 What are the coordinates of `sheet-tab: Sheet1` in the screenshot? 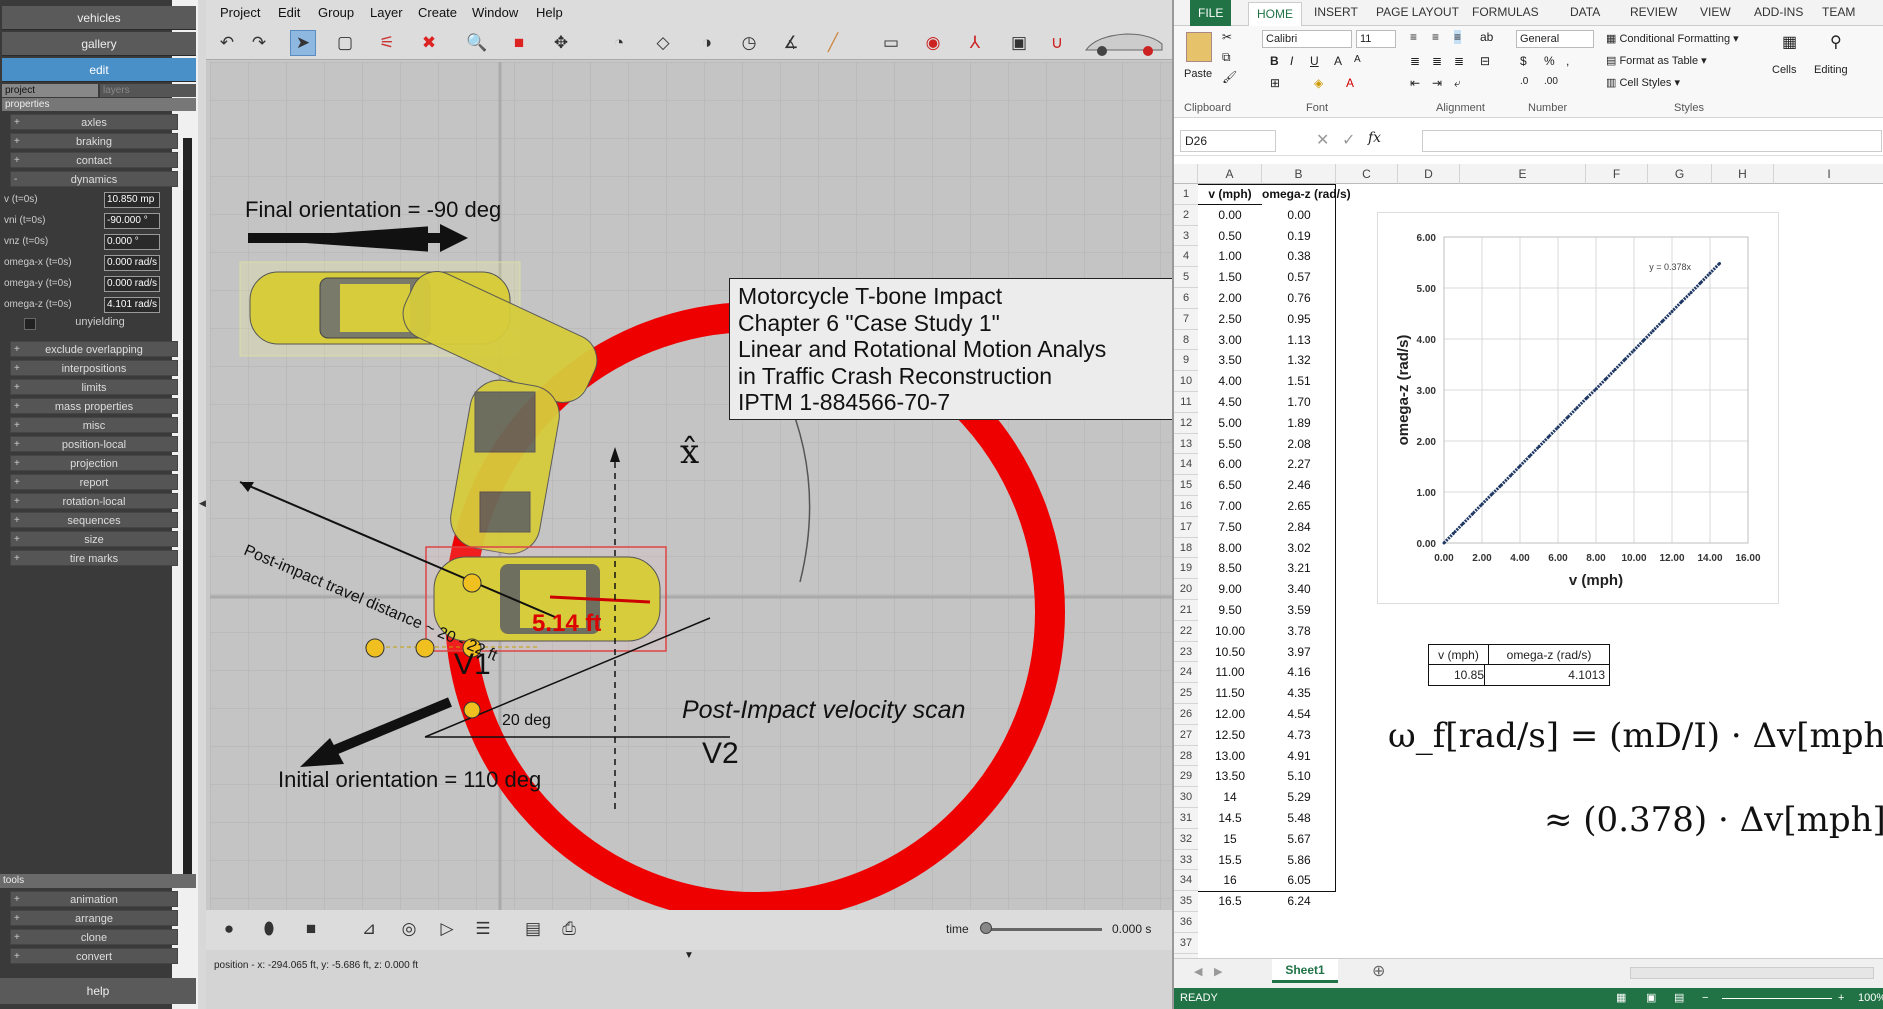 It's located at (1305, 971).